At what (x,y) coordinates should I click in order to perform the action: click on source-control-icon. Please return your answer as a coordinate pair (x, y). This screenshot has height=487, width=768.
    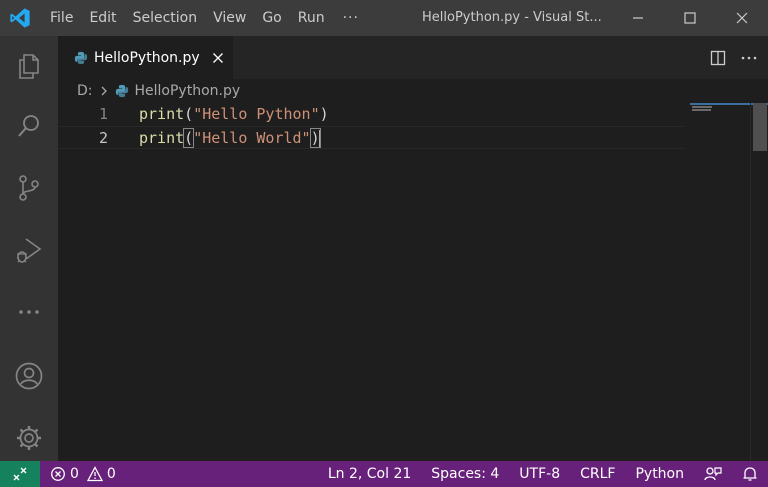
    Looking at the image, I should click on (29, 188).